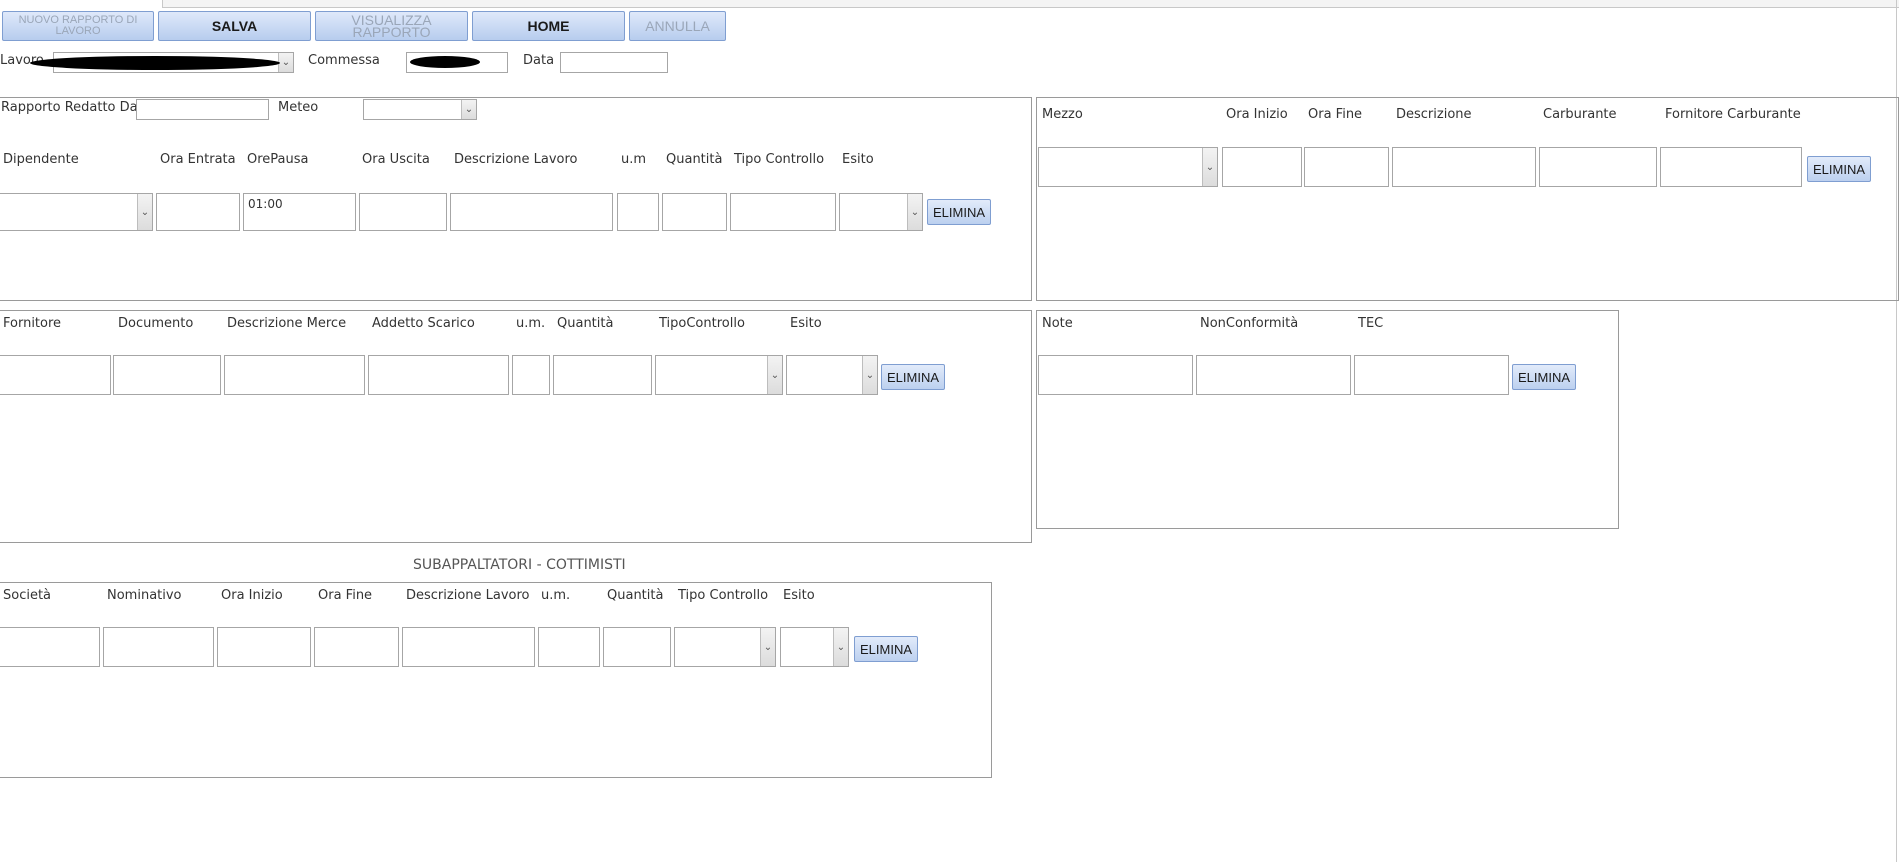 The image size is (1899, 862). Describe the element at coordinates (167, 375) in the screenshot. I see `documento-field` at that location.